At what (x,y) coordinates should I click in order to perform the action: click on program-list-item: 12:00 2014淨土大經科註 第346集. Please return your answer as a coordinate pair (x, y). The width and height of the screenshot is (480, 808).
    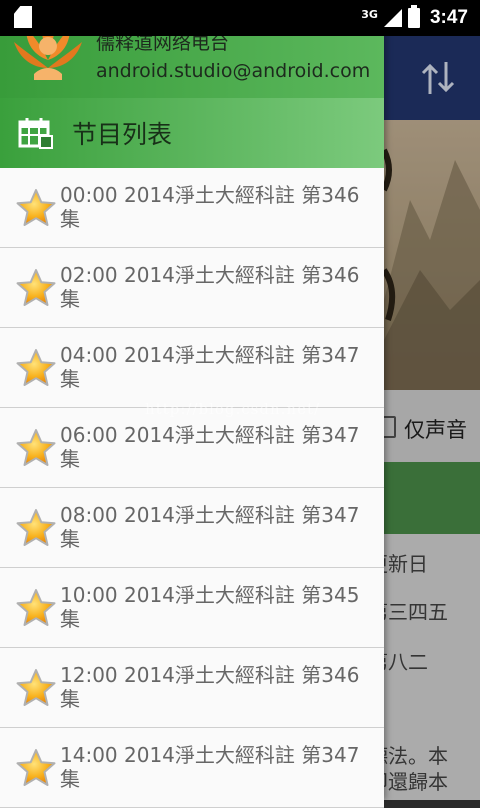
    Looking at the image, I should click on (192, 688).